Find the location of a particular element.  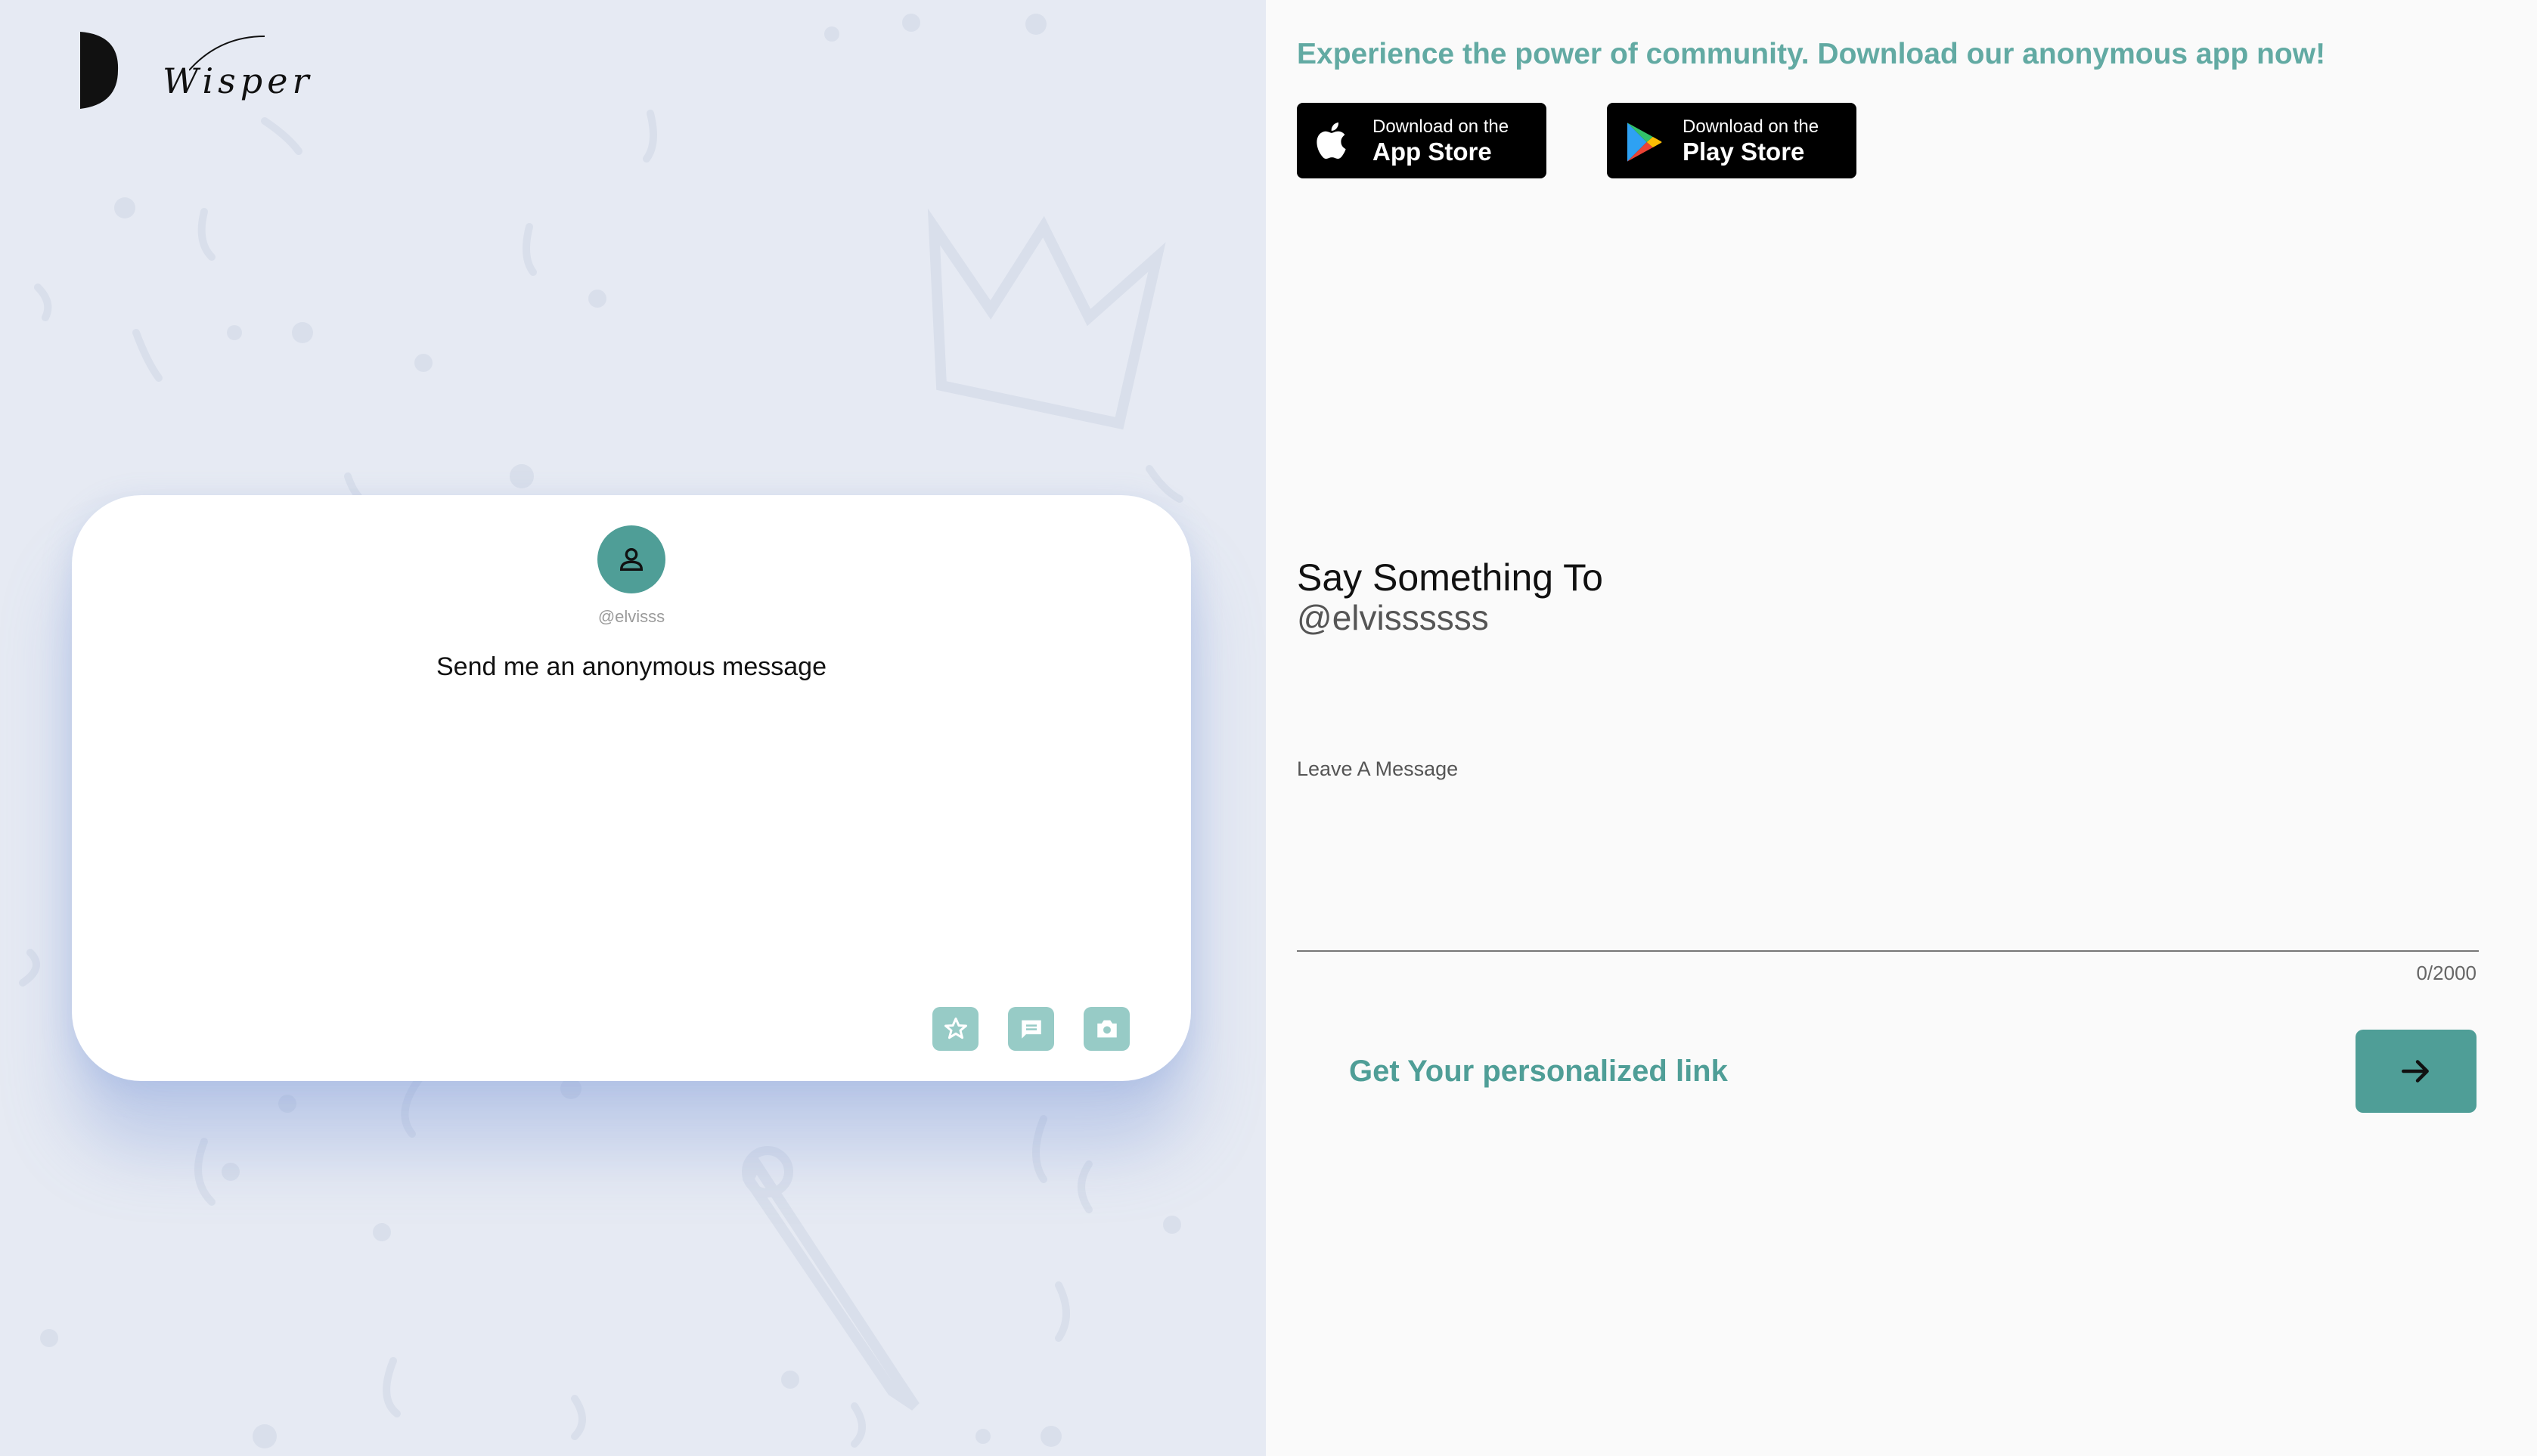

chat-icon is located at coordinates (1031, 1029).